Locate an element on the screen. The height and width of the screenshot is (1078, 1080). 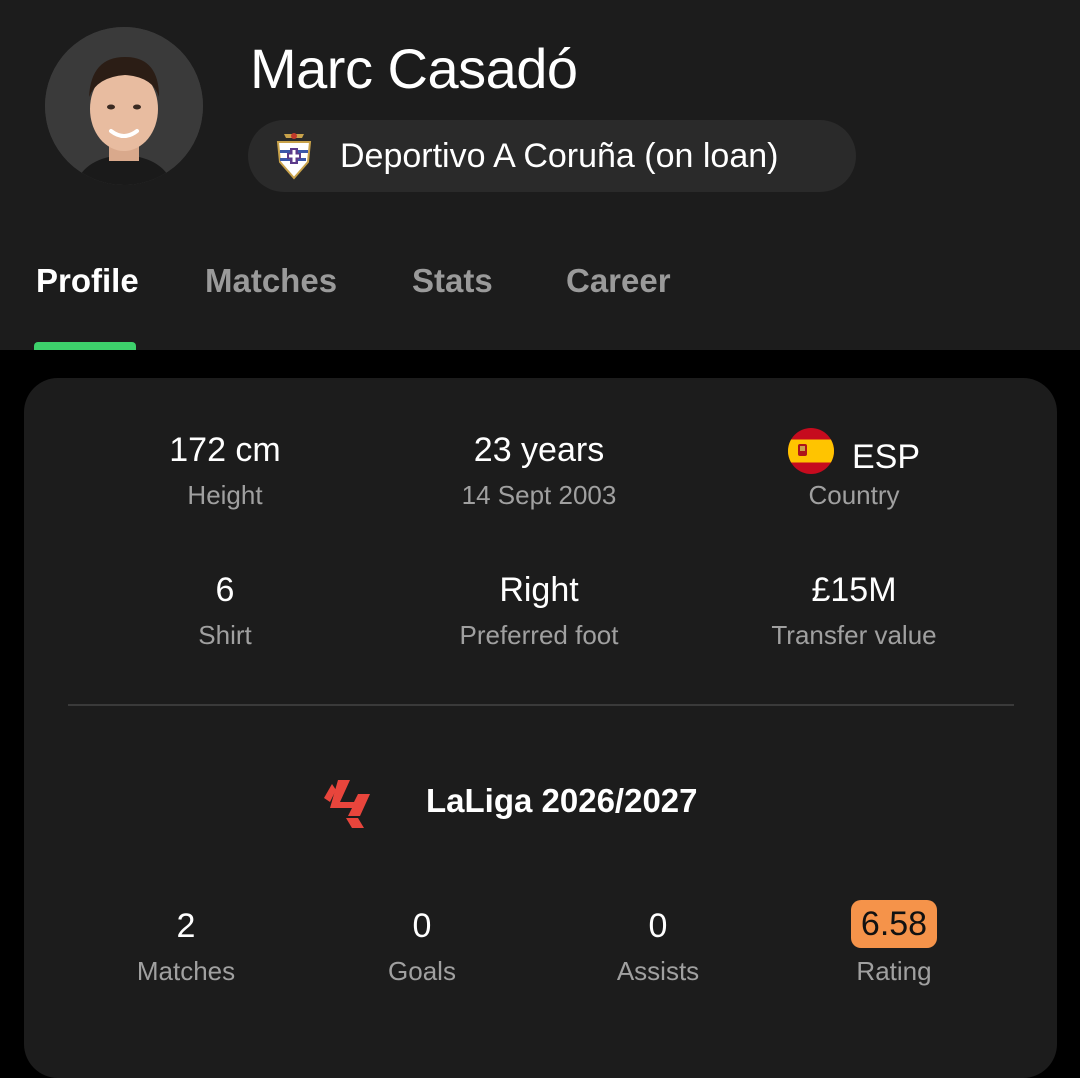
player-photo is located at coordinates (124, 106).